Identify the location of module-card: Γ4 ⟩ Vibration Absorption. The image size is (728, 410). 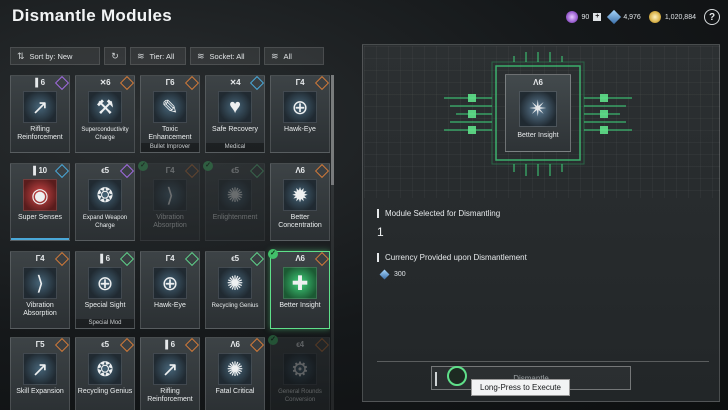
(40, 290).